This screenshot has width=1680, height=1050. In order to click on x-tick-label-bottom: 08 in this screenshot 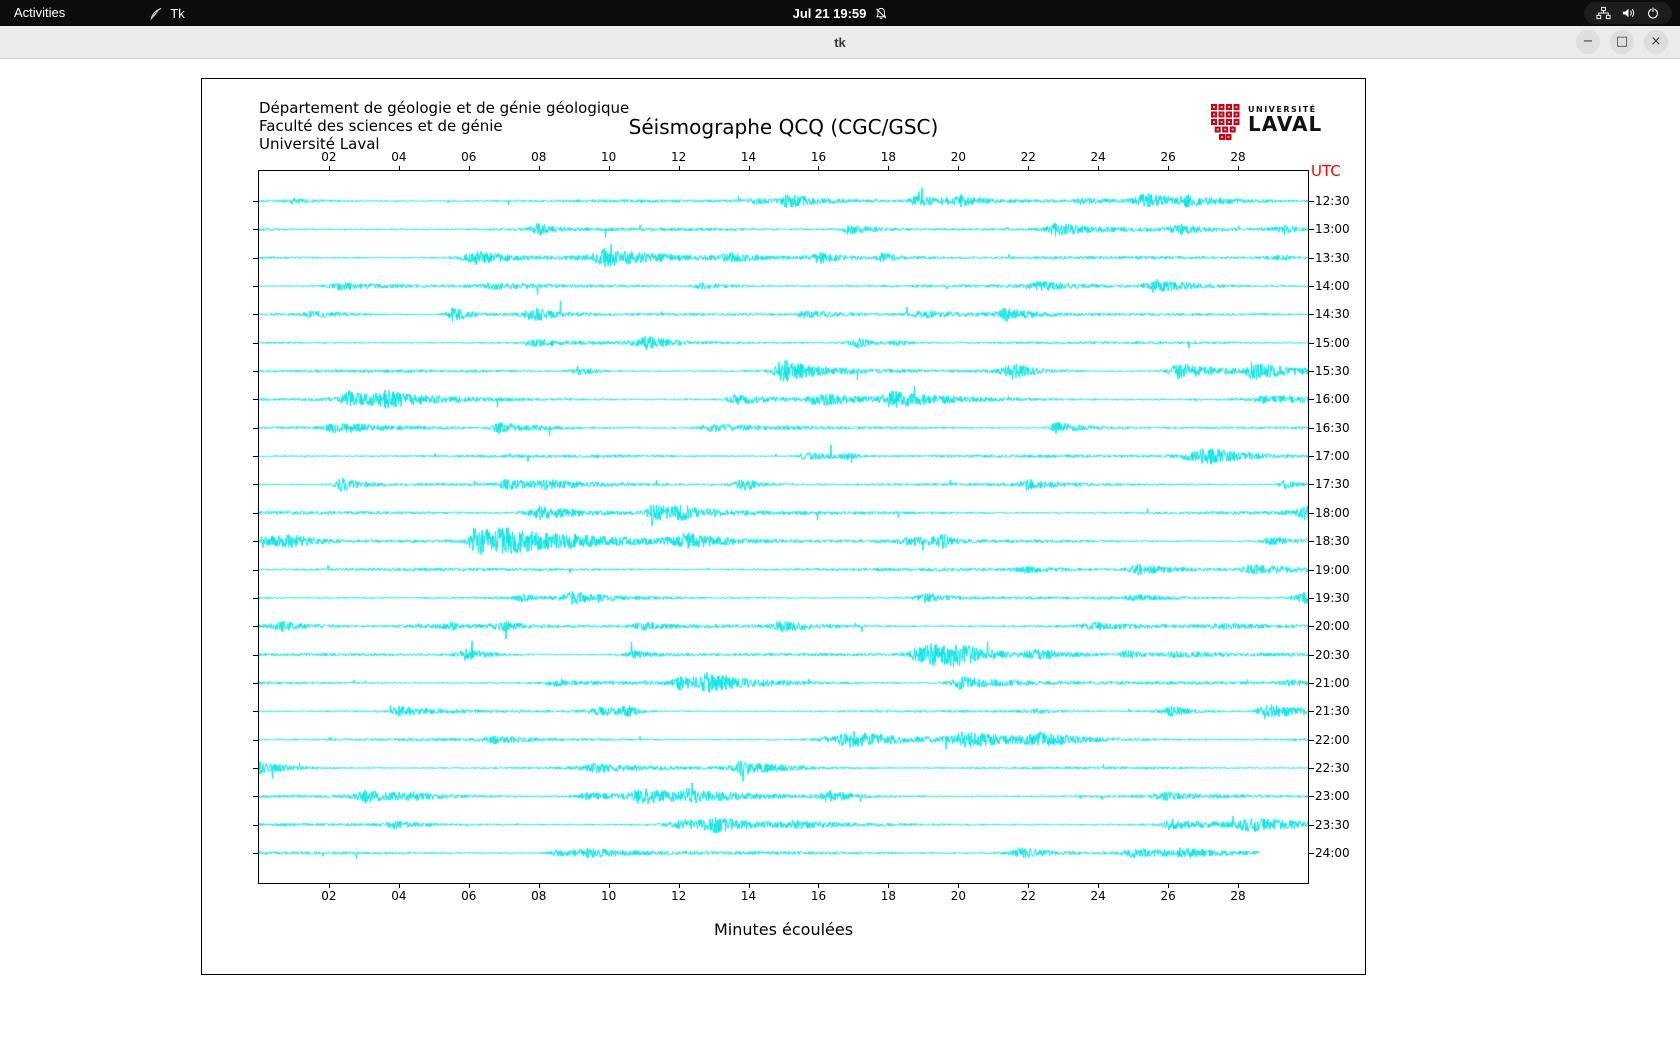, I will do `click(539, 896)`.